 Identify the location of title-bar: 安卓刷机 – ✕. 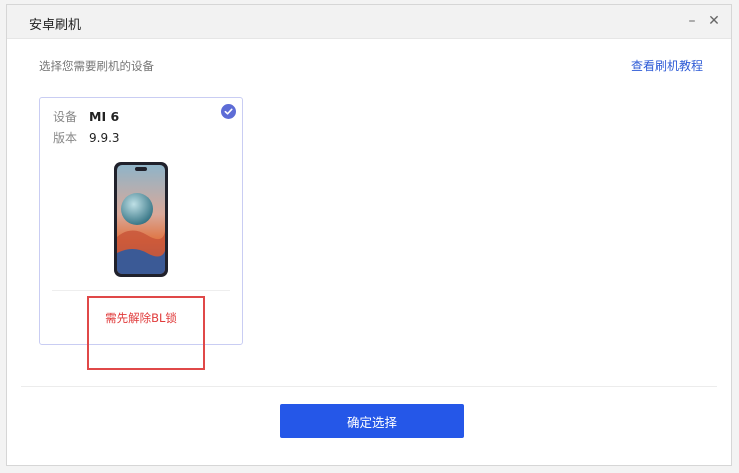
(369, 22).